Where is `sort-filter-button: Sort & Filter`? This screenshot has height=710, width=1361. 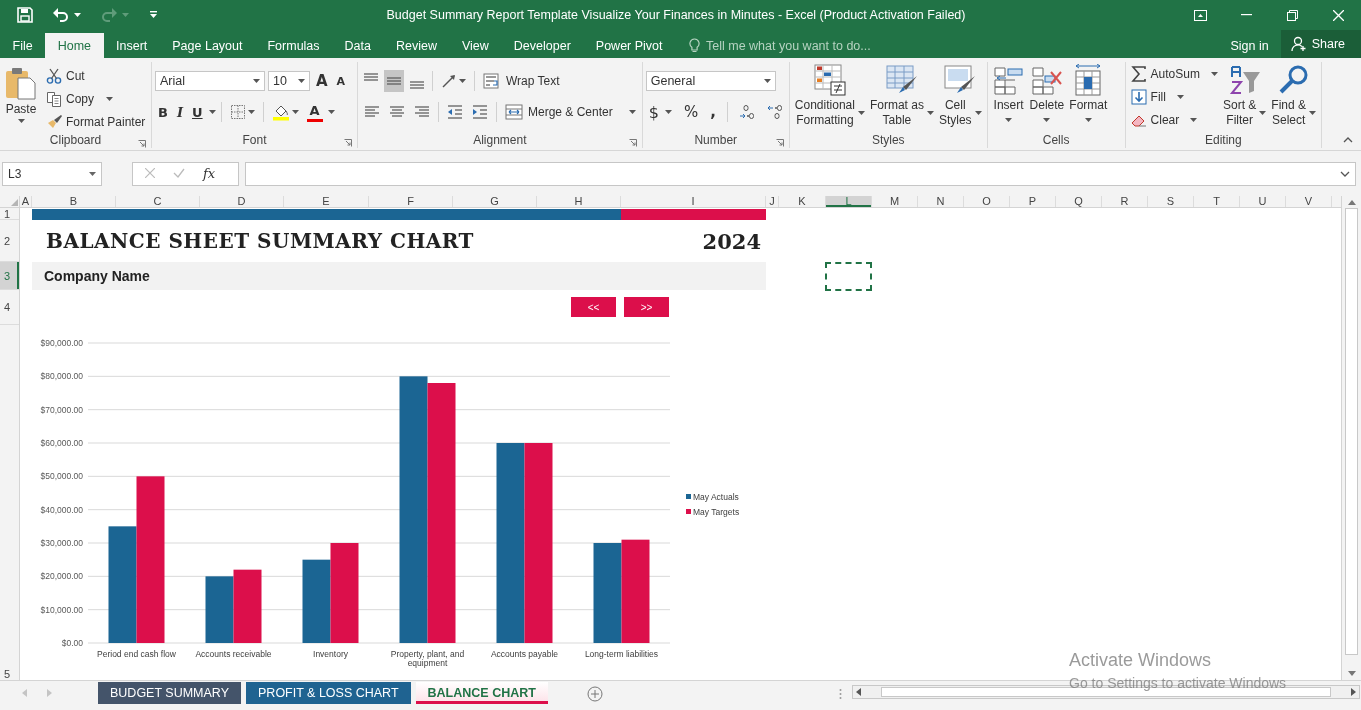 sort-filter-button: Sort & Filter is located at coordinates (1244, 97).